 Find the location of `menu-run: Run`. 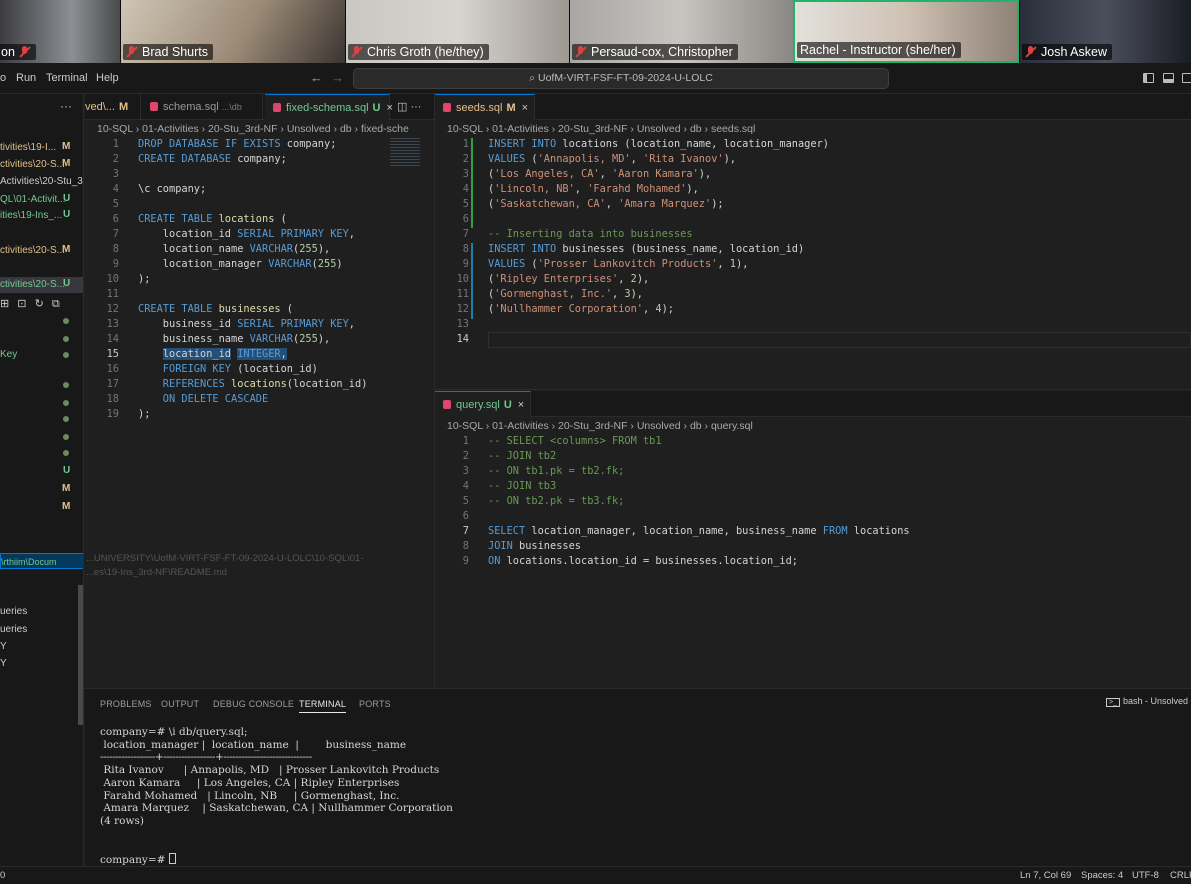

menu-run: Run is located at coordinates (26, 78).